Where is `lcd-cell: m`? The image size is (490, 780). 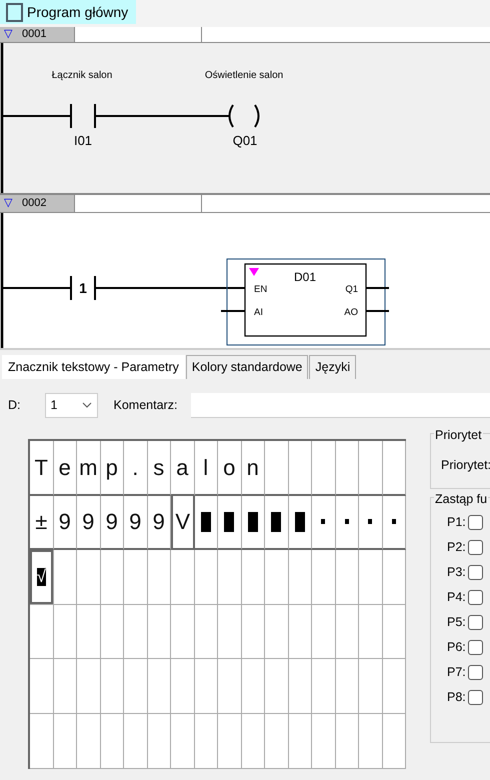 lcd-cell: m is located at coordinates (88, 468).